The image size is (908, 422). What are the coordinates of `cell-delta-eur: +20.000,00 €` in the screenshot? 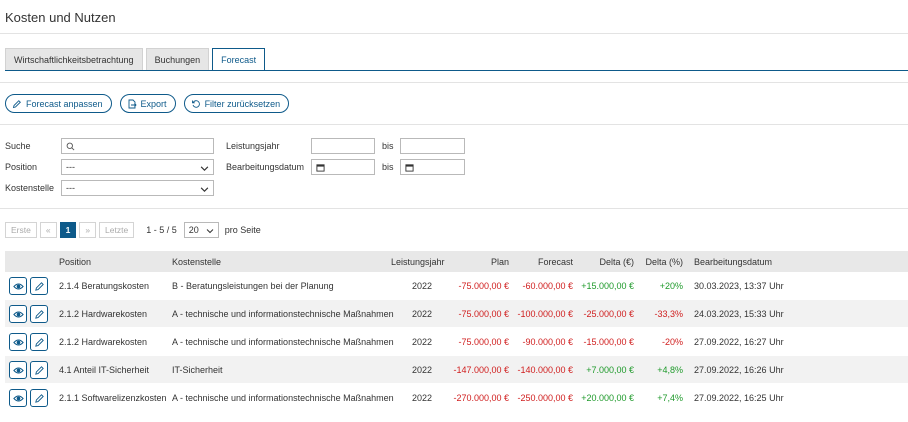 It's located at (607, 398).